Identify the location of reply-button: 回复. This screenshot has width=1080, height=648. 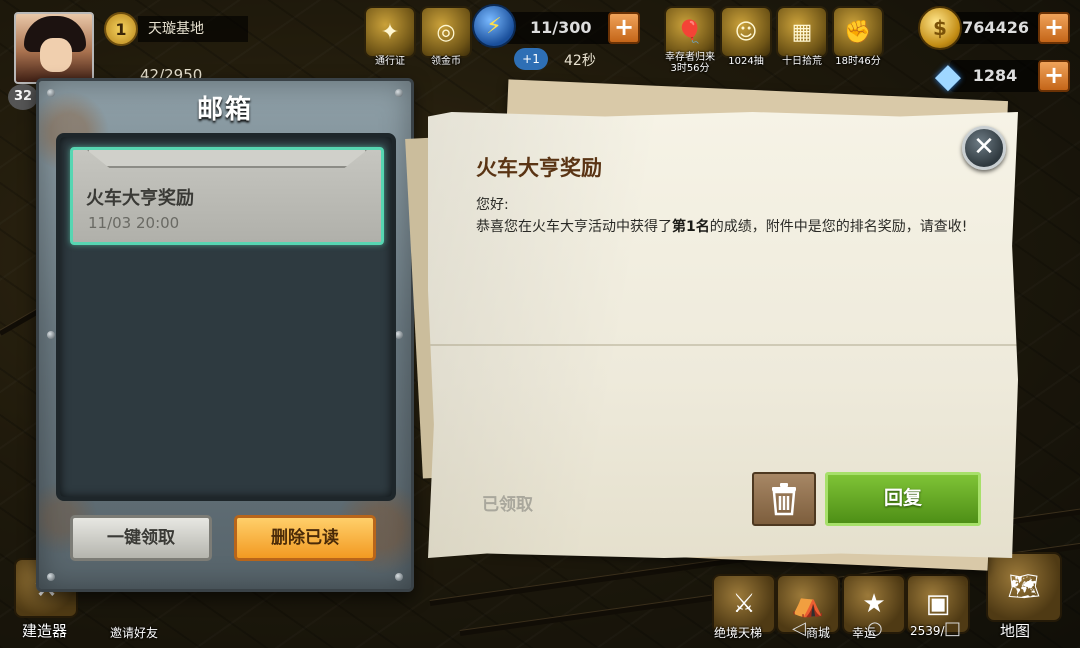
(903, 499).